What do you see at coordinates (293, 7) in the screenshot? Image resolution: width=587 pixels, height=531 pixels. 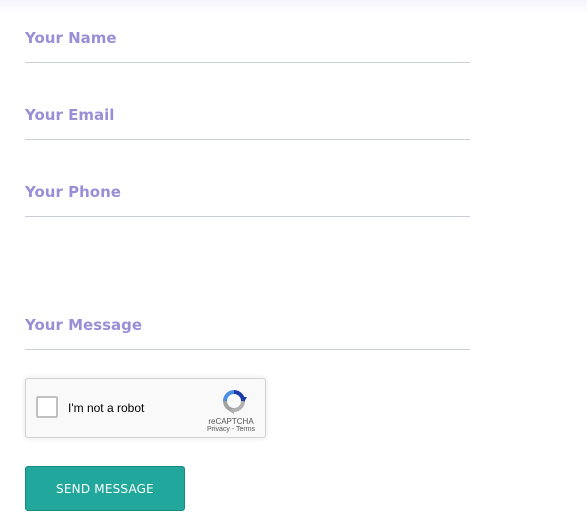 I see `top-shade` at bounding box center [293, 7].